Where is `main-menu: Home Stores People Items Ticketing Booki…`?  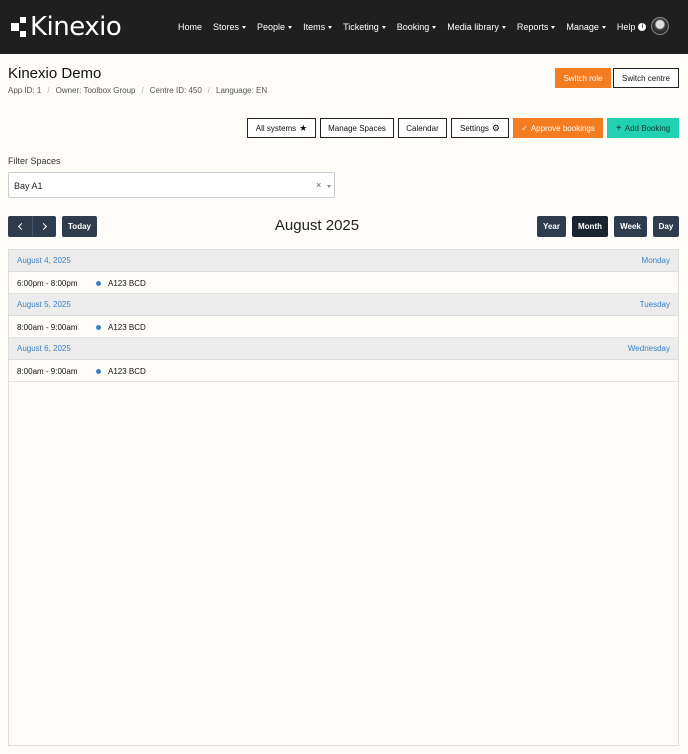
main-menu: Home Stores People Items Ticketing Booki… is located at coordinates (417, 27).